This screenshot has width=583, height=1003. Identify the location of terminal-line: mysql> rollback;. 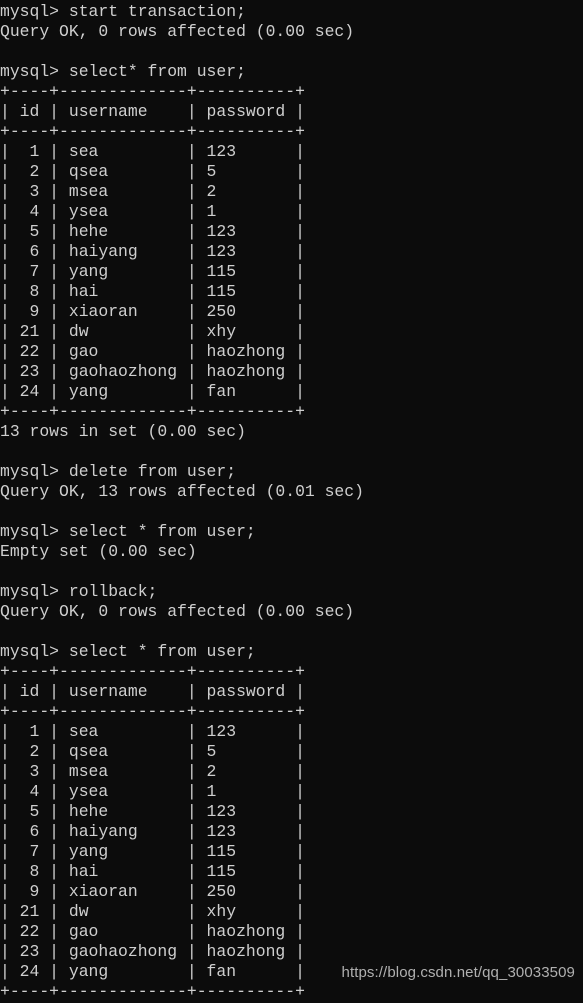
(79, 591).